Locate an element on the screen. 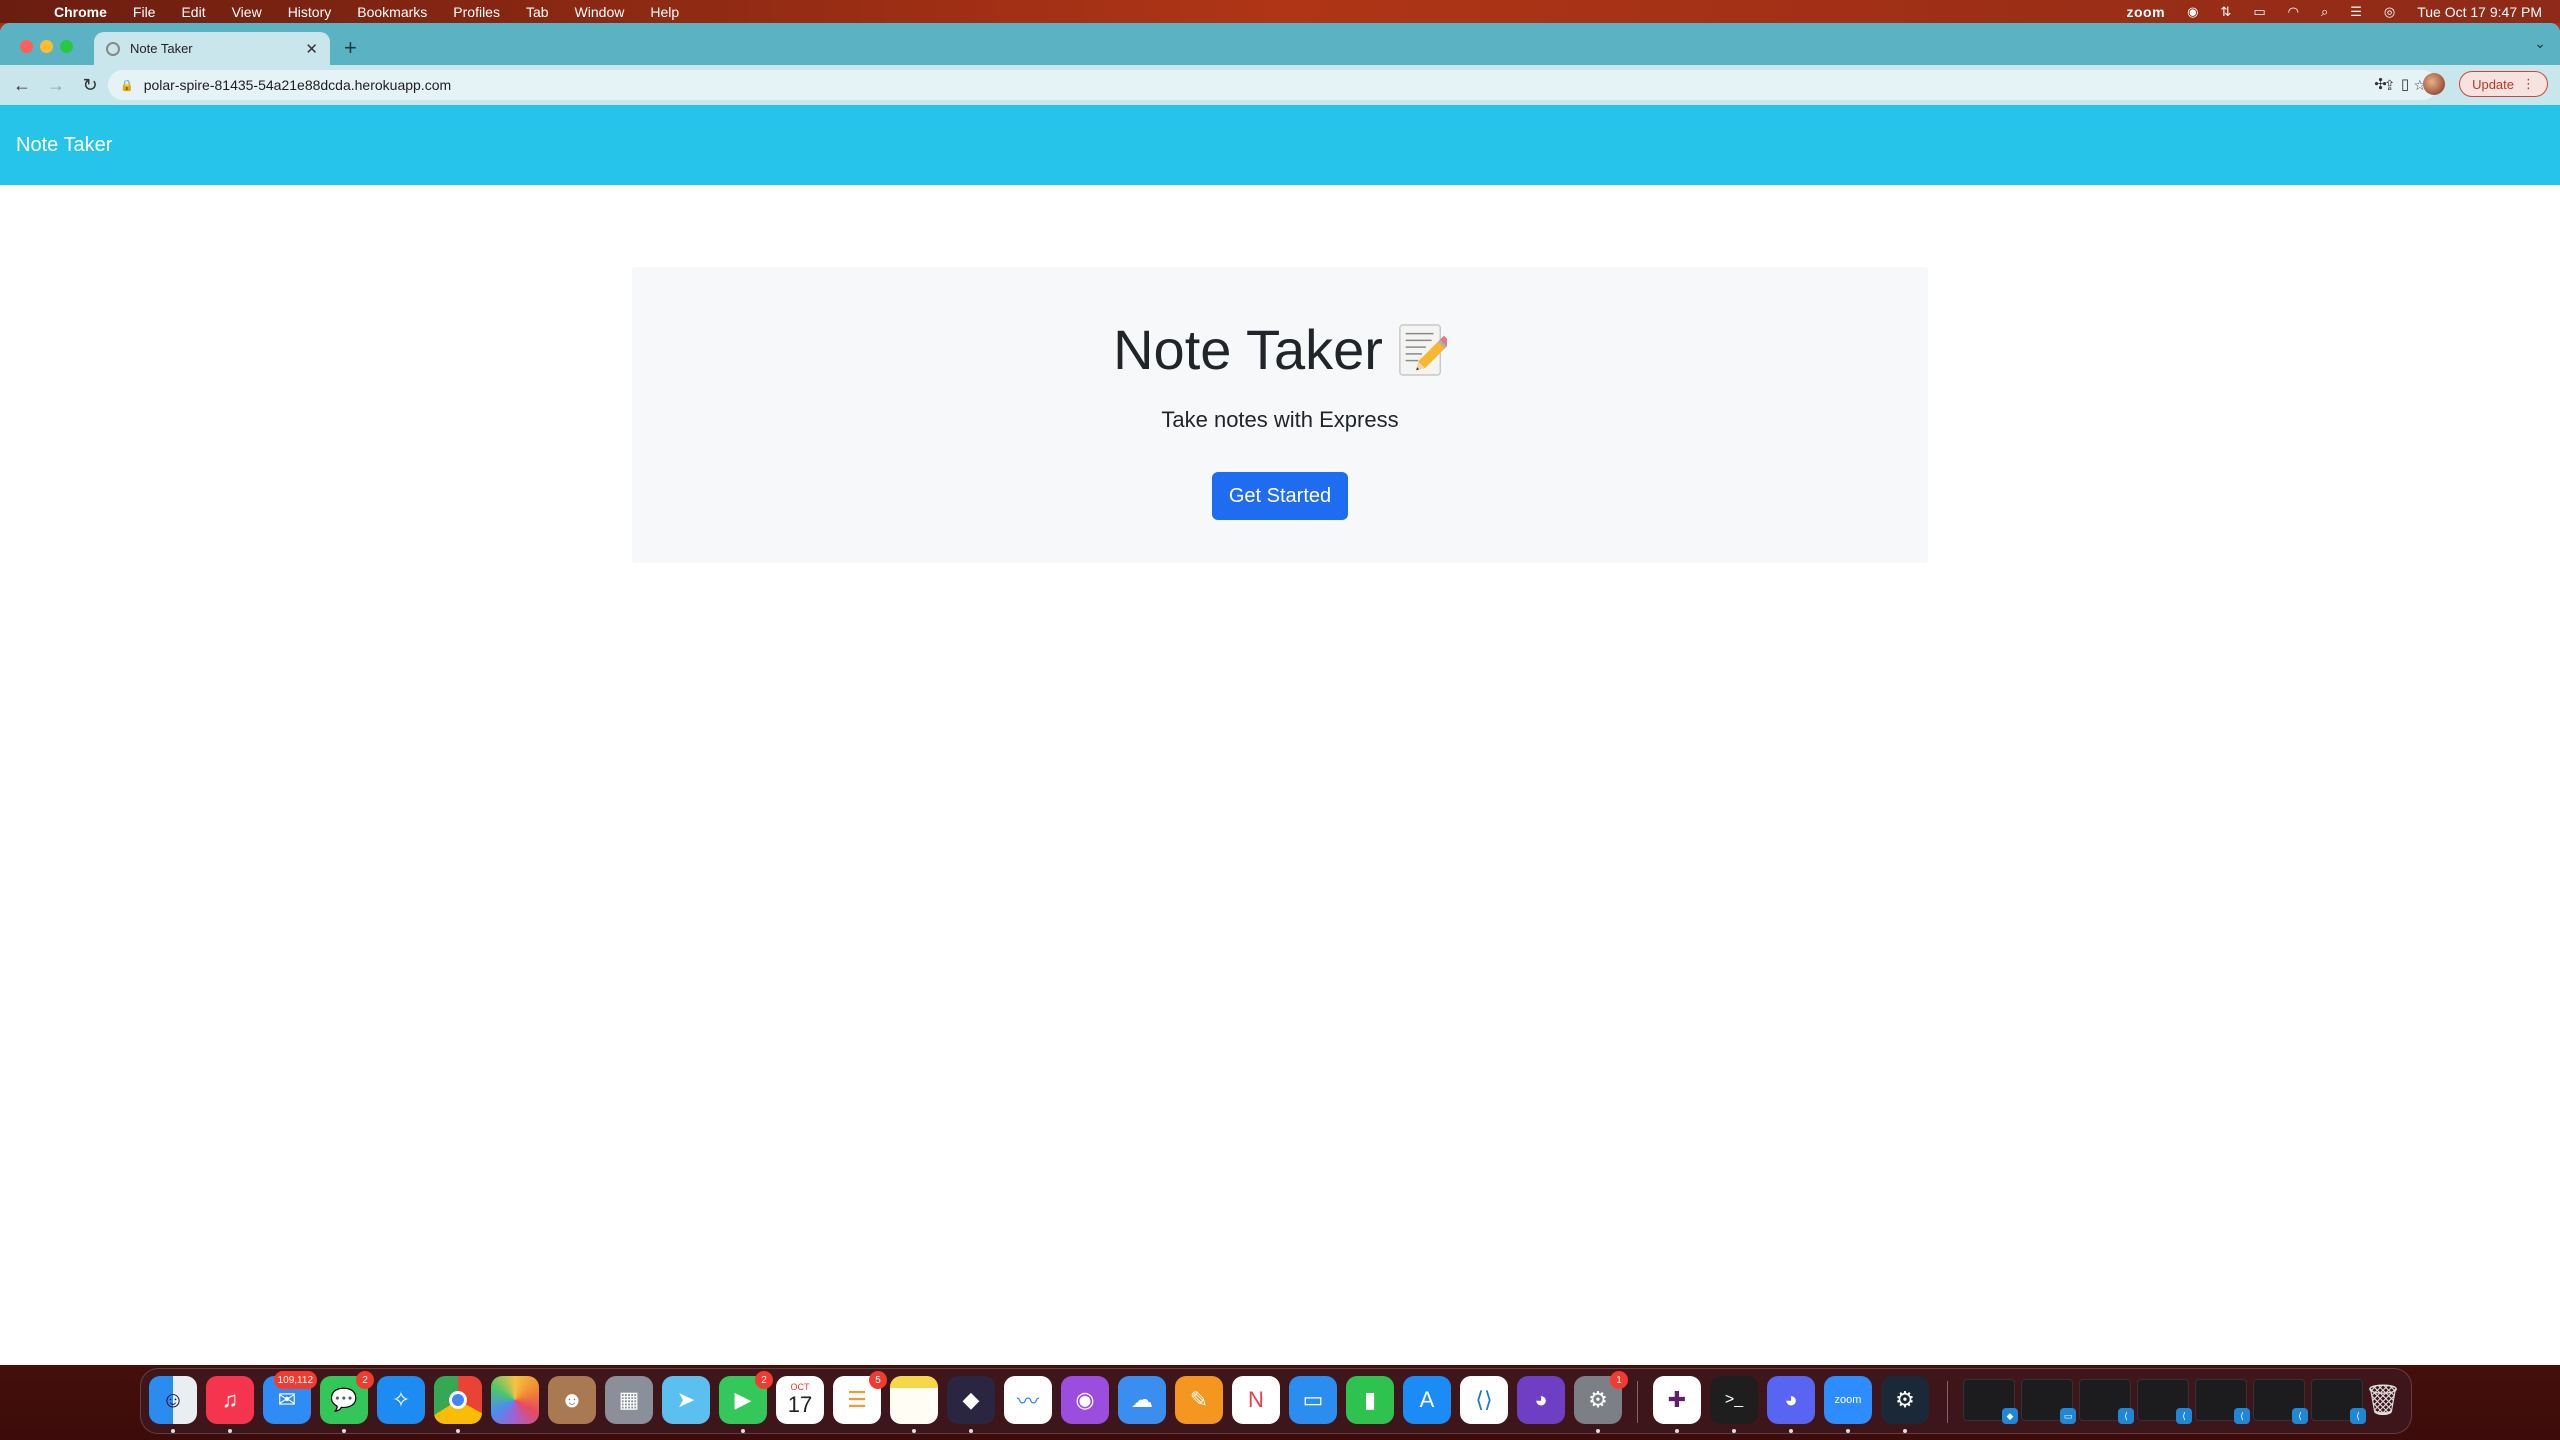 The width and height of the screenshot is (2560, 1440). menu-help: Help is located at coordinates (664, 12).